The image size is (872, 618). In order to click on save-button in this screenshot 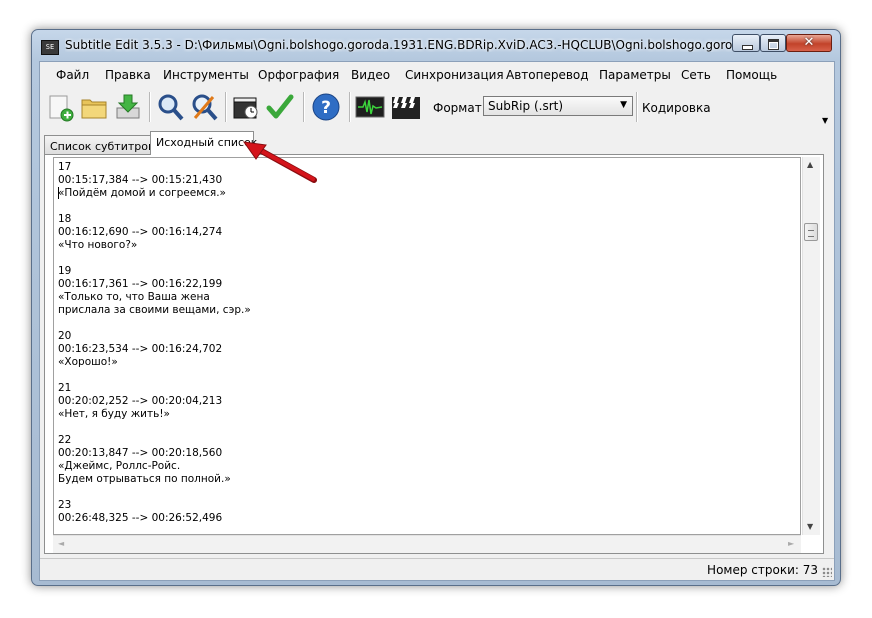, I will do `click(128, 107)`.